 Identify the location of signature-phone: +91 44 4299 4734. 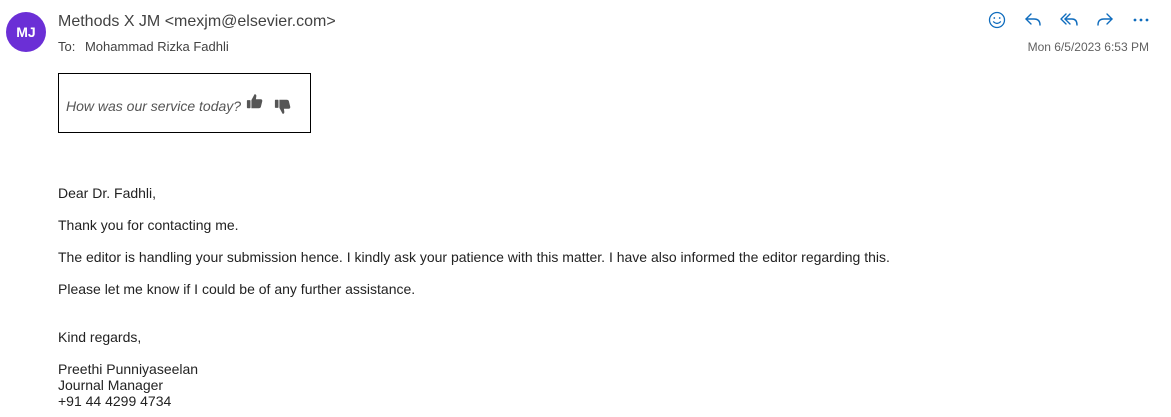
(114, 401).